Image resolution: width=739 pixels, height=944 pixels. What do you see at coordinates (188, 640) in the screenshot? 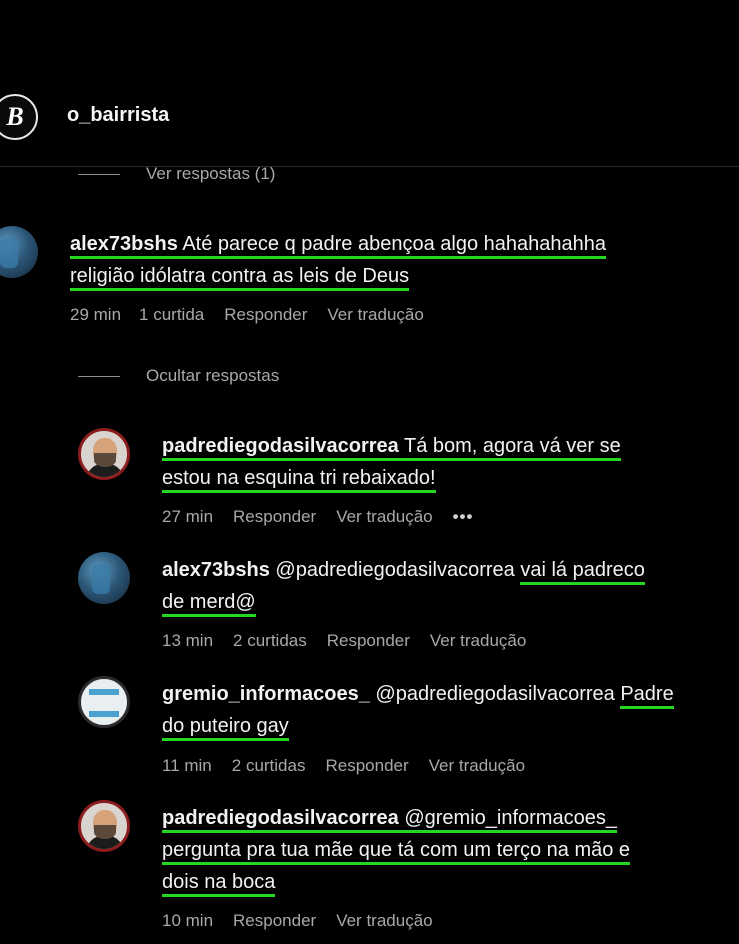
I see `timestamp: 13 min` at bounding box center [188, 640].